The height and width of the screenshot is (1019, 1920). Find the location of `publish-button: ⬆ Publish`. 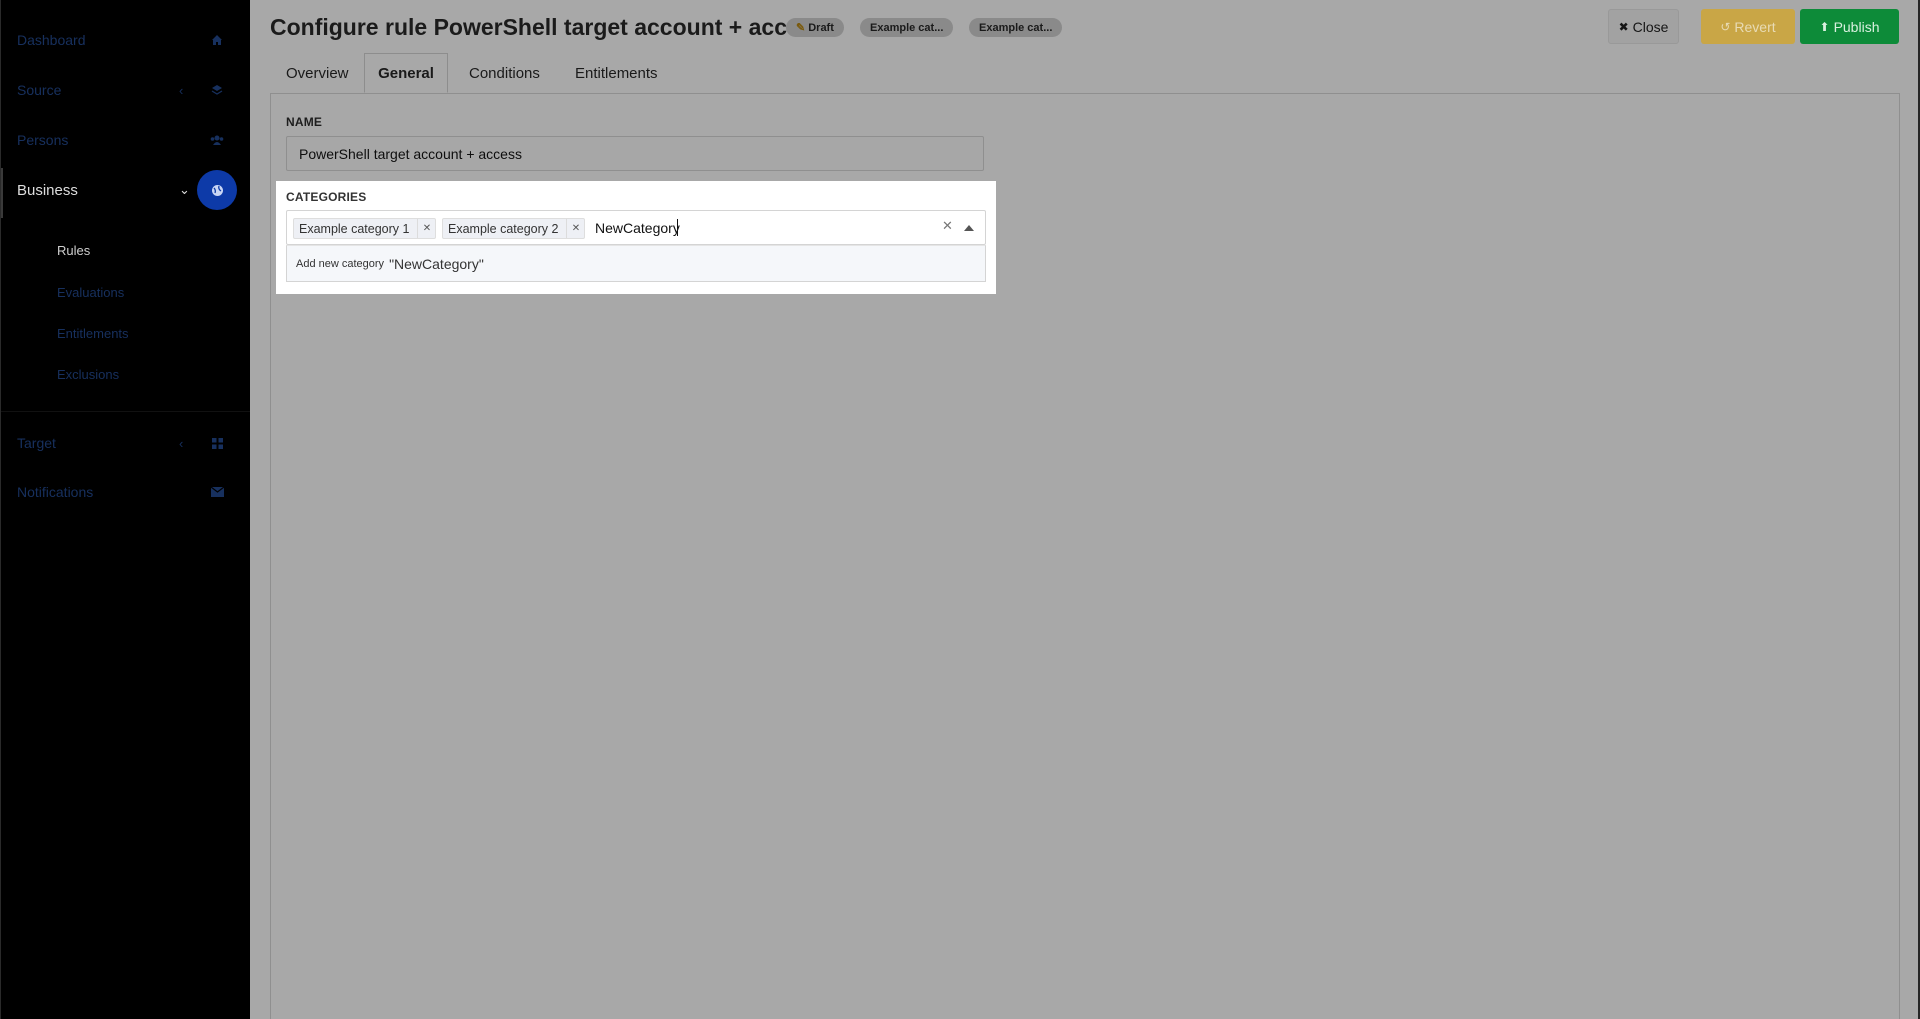

publish-button: ⬆ Publish is located at coordinates (1849, 26).